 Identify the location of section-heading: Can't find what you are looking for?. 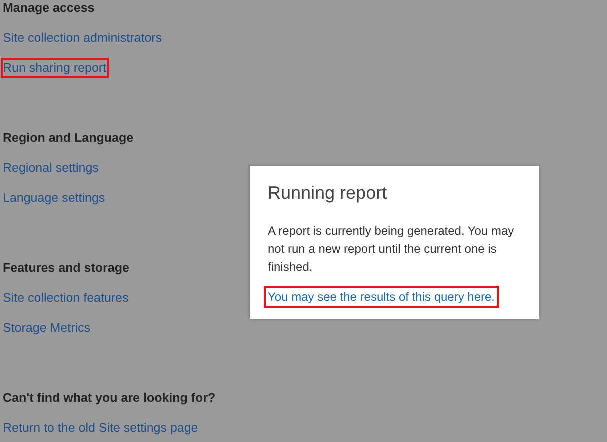
(109, 398).